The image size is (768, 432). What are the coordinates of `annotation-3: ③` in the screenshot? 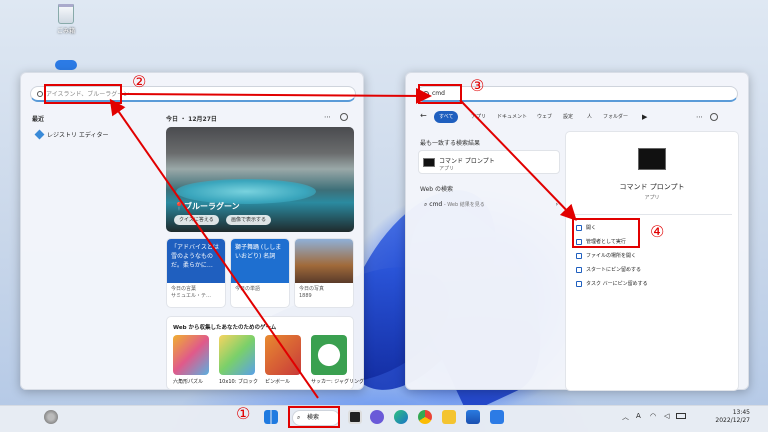 It's located at (477, 85).